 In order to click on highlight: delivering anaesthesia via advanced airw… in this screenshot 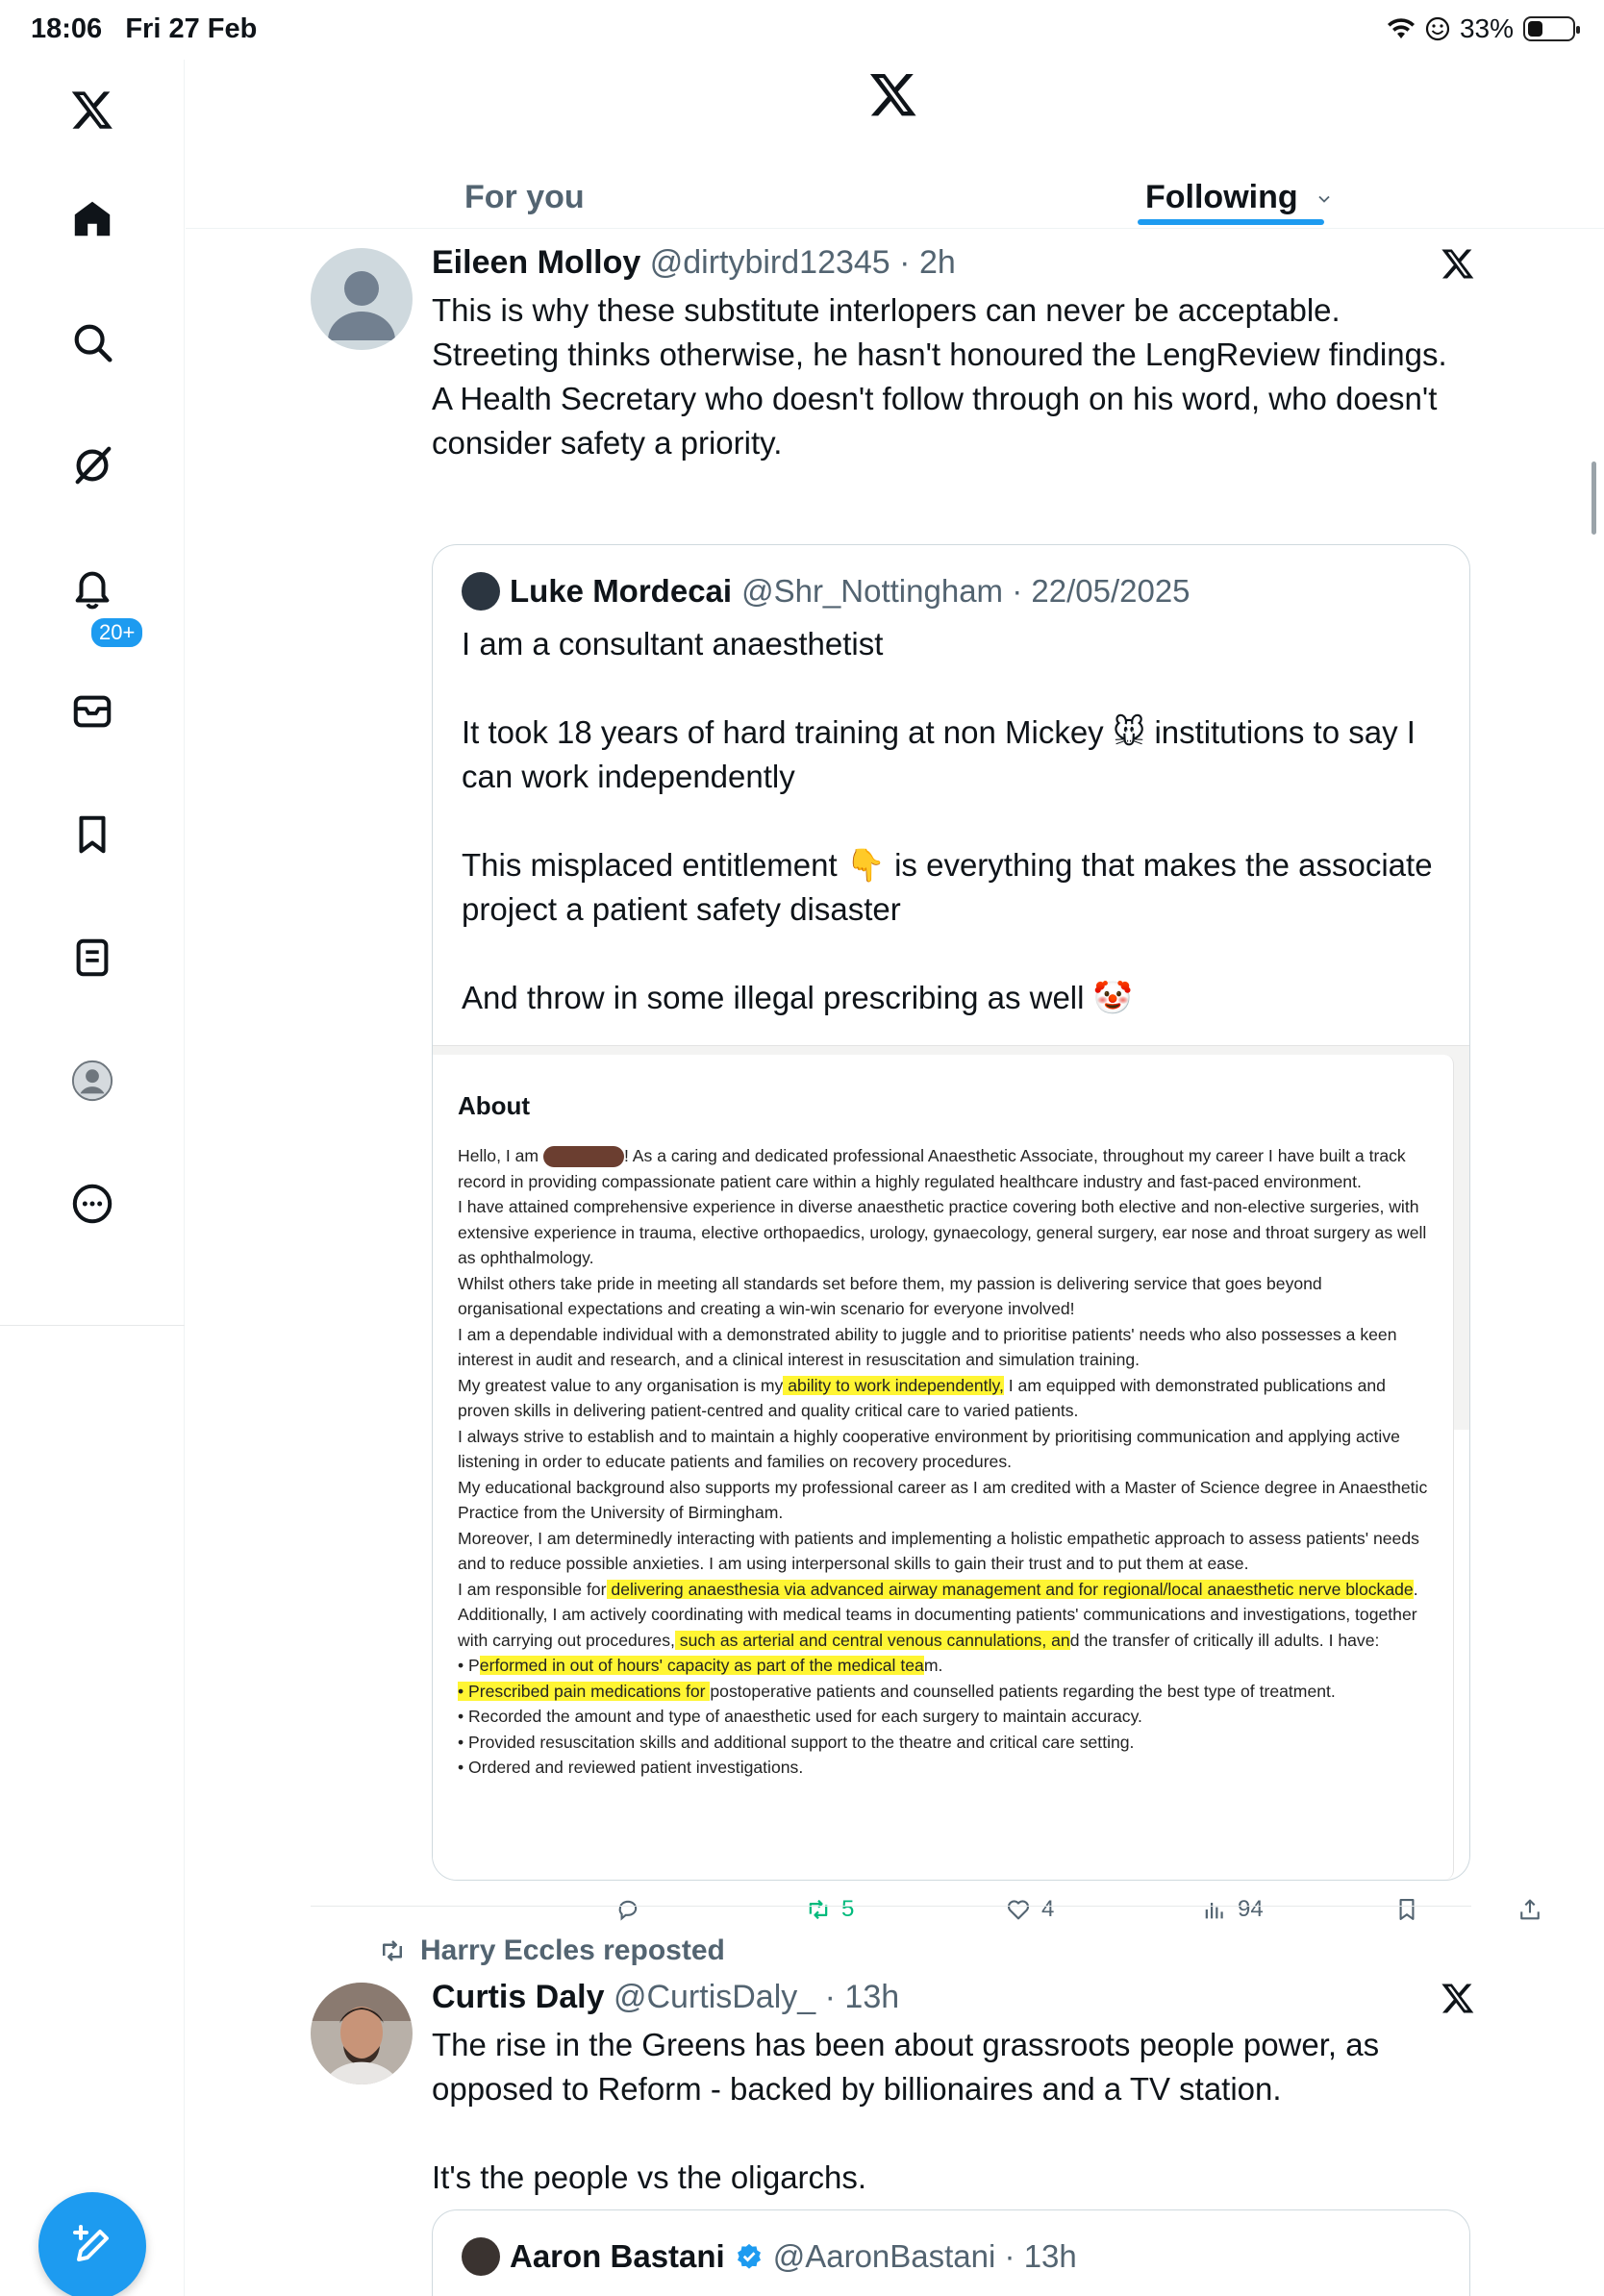, I will do `click(1010, 1589)`.